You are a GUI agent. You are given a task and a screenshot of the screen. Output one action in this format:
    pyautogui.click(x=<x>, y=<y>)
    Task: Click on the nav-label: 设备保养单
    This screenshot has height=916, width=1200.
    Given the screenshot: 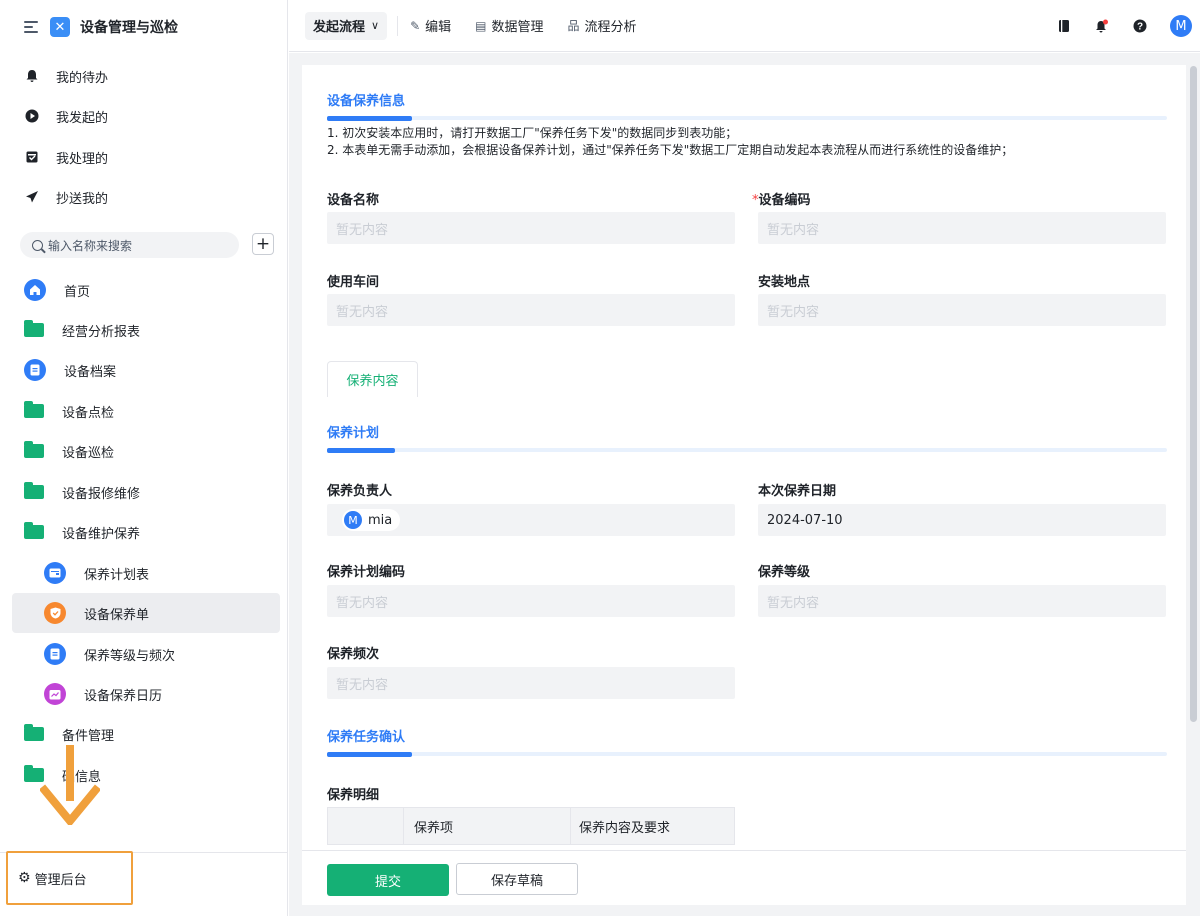 What is the action you would take?
    pyautogui.click(x=117, y=615)
    